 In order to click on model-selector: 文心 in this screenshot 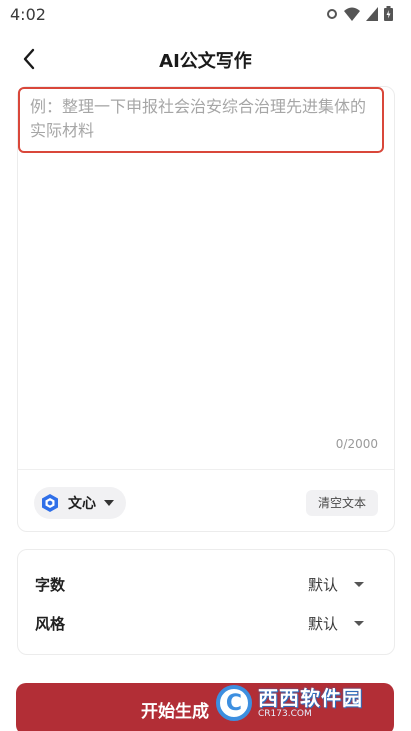, I will do `click(80, 503)`.